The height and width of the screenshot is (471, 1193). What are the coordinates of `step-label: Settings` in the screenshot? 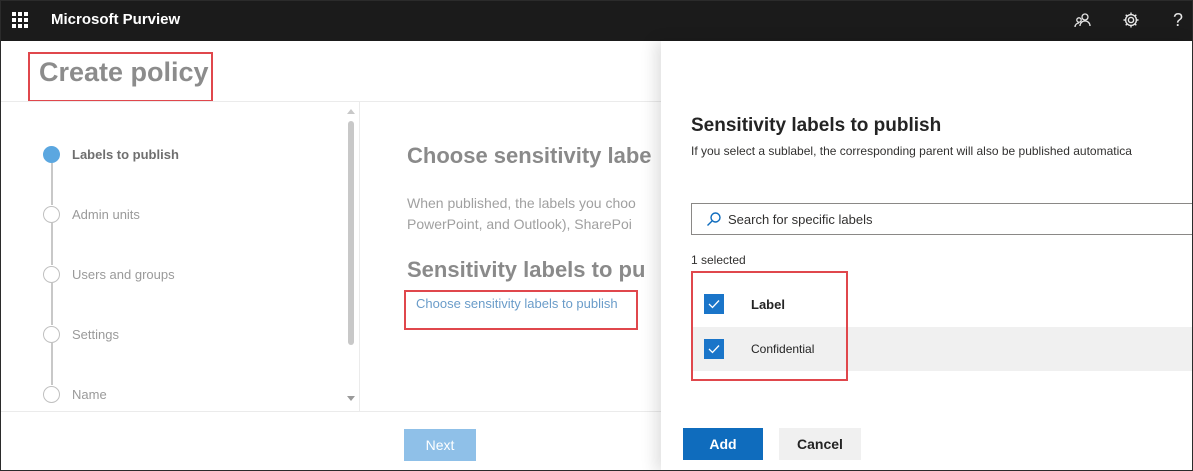 It's located at (95, 334).